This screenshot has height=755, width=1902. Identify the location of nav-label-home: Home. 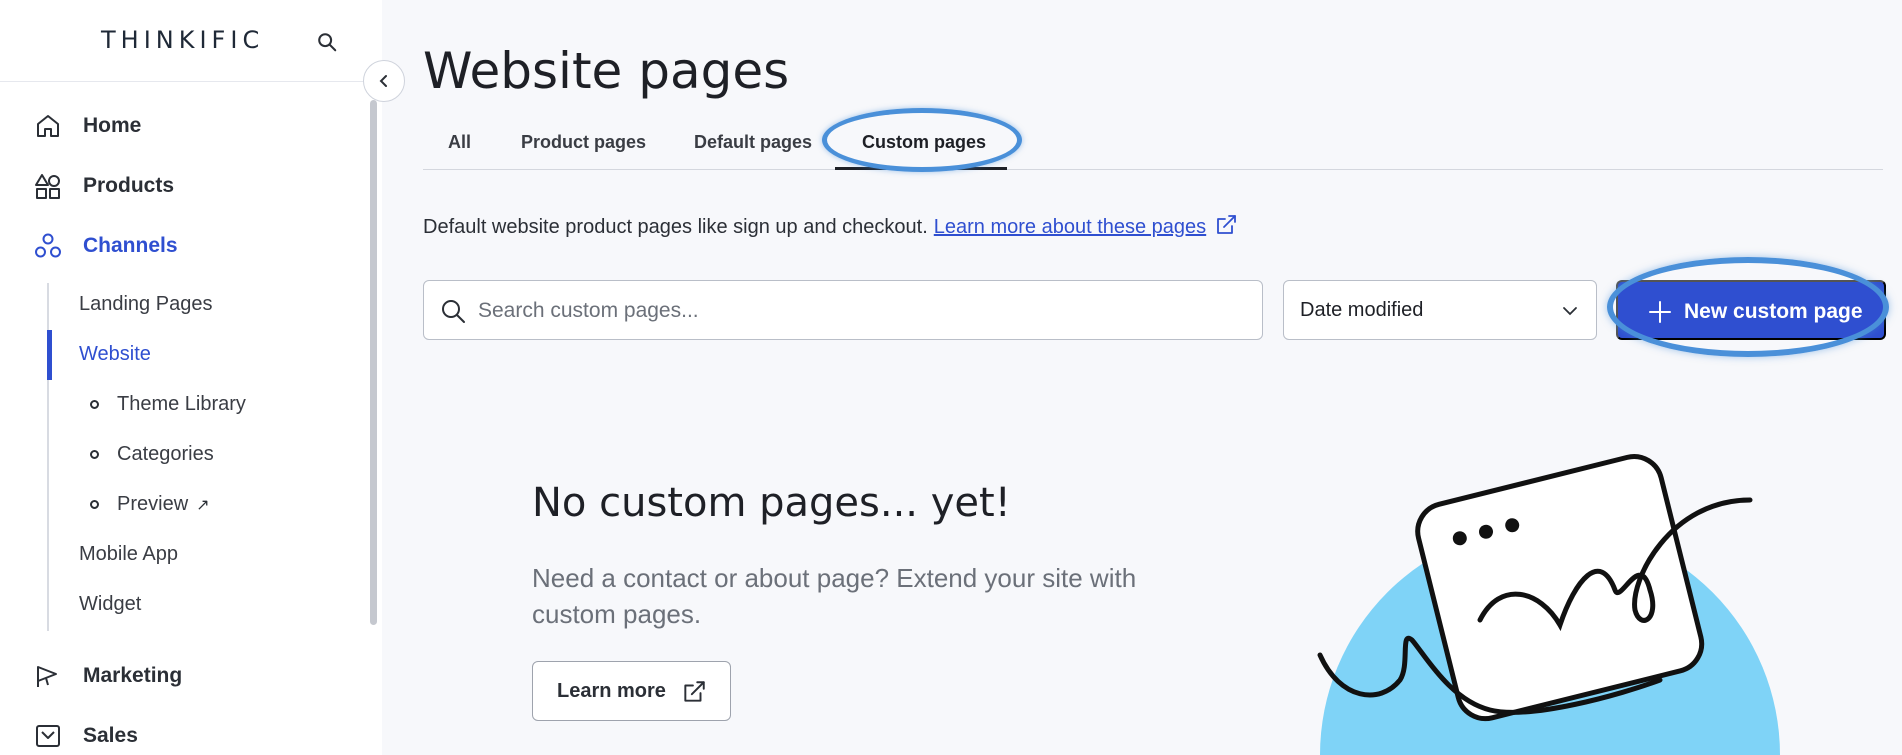
(112, 125).